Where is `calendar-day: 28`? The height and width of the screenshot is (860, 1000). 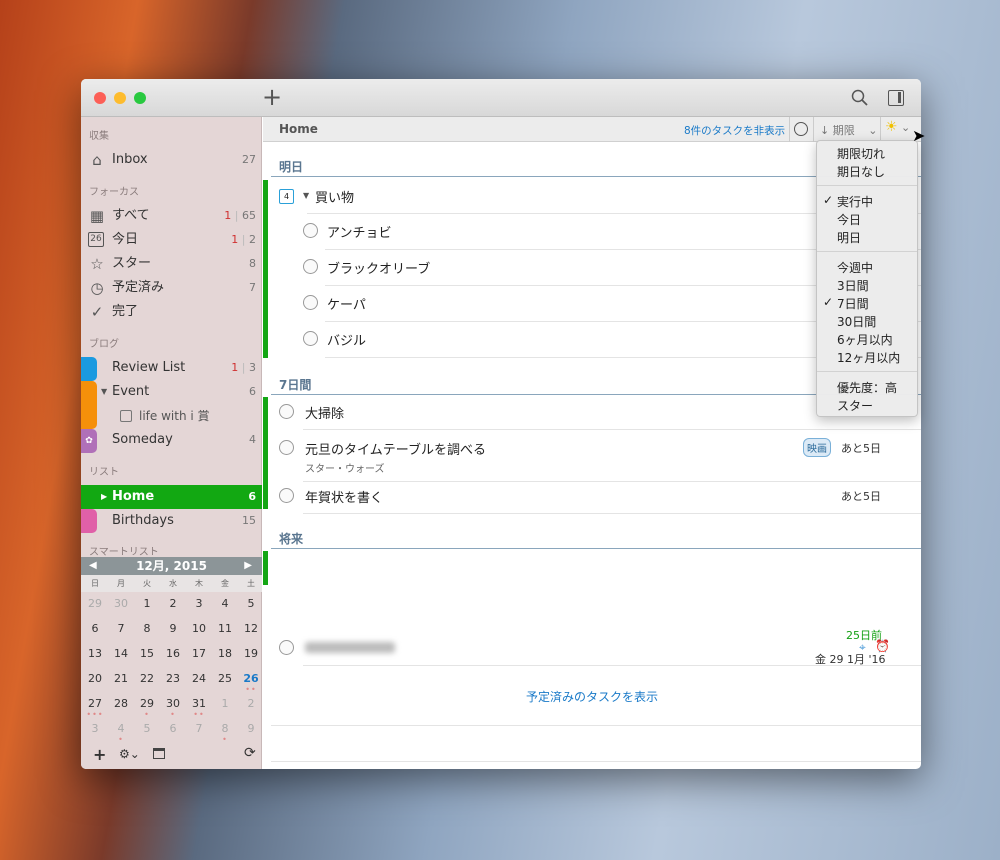
calendar-day: 28 is located at coordinates (121, 703).